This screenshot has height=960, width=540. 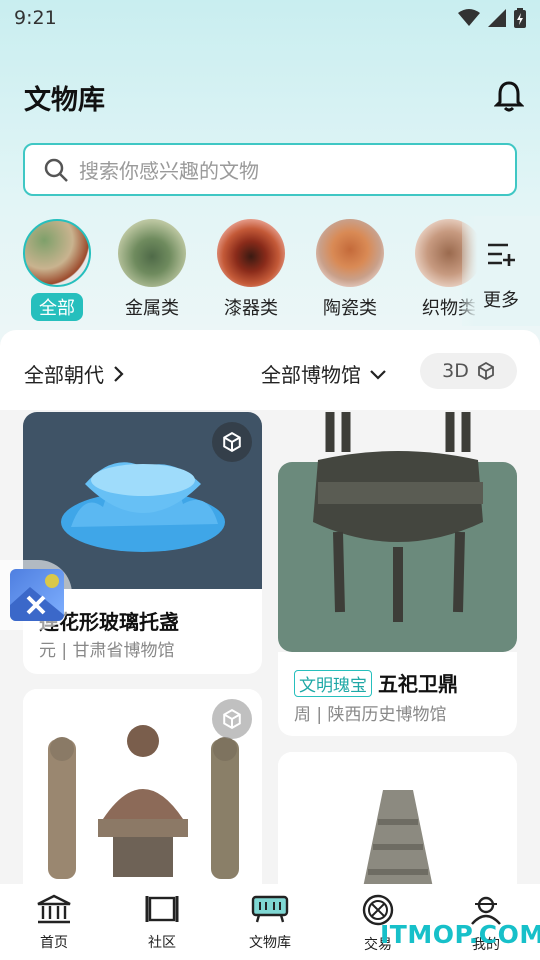 I want to click on more-categories-button: 更多, so click(x=501, y=271).